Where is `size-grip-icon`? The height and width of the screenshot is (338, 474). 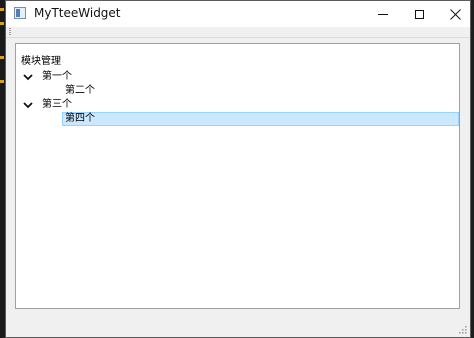
size-grip-icon is located at coordinates (463, 330).